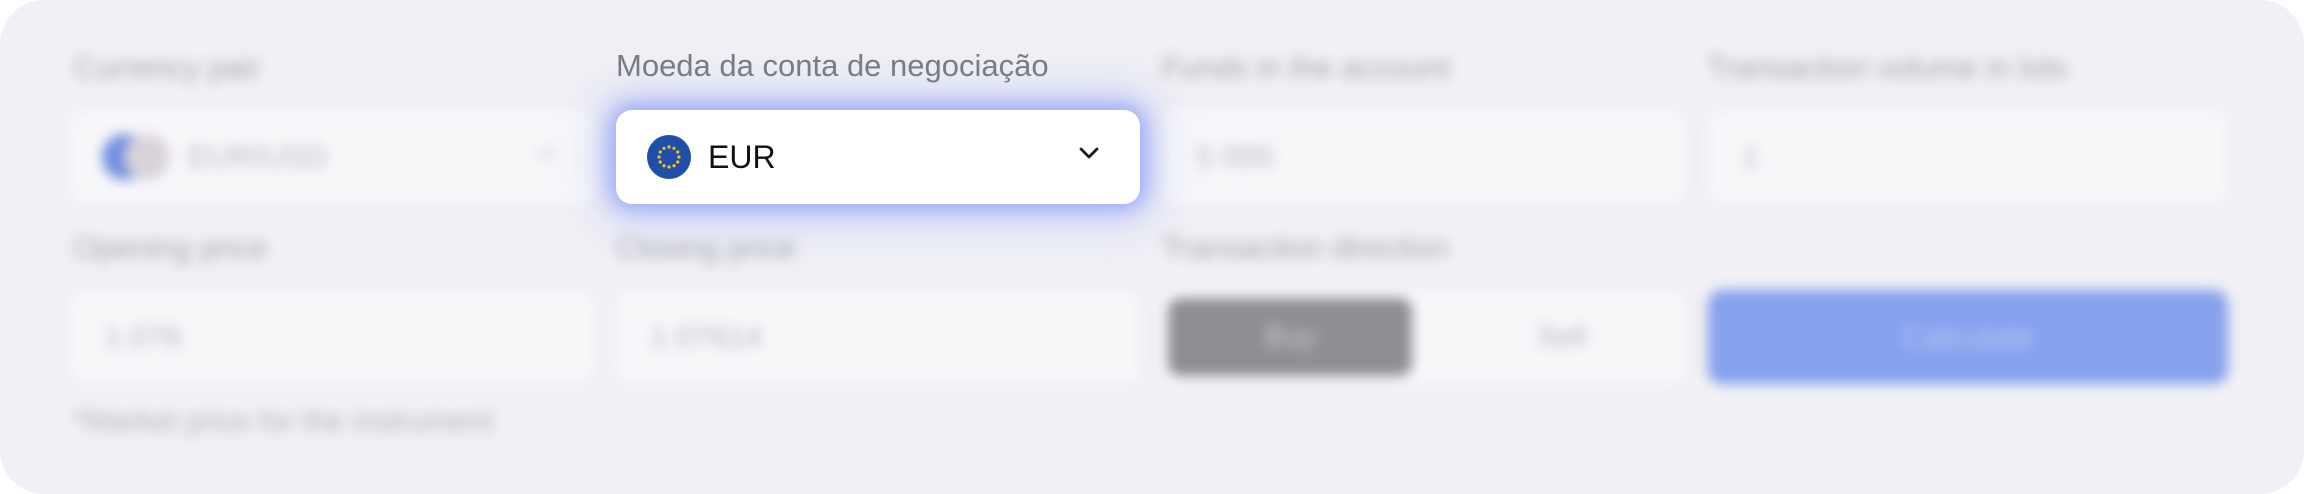  I want to click on account-currency-select: EUR, so click(878, 157).